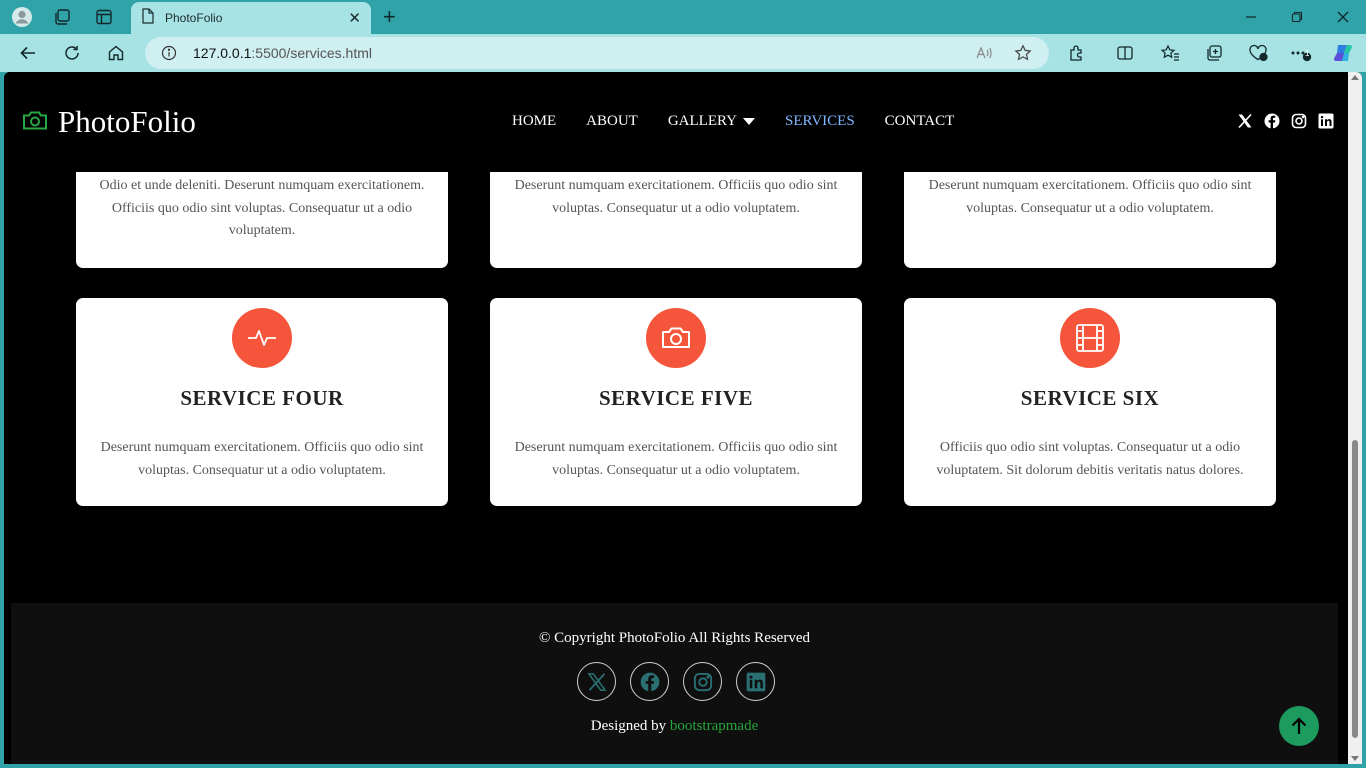 This screenshot has height=768, width=1366. What do you see at coordinates (702, 121) in the screenshot?
I see `menu-gallery-label: GALLERY` at bounding box center [702, 121].